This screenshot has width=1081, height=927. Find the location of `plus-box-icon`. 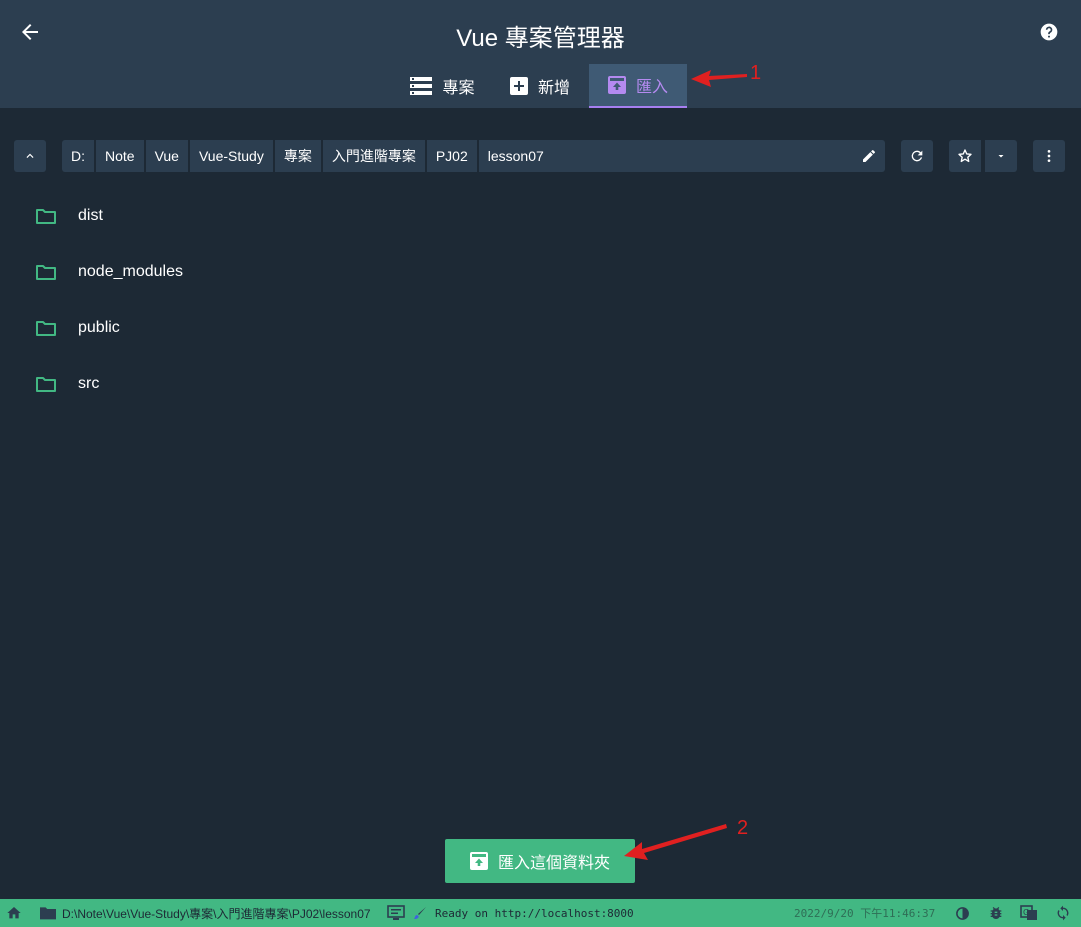

plus-box-icon is located at coordinates (518, 86).